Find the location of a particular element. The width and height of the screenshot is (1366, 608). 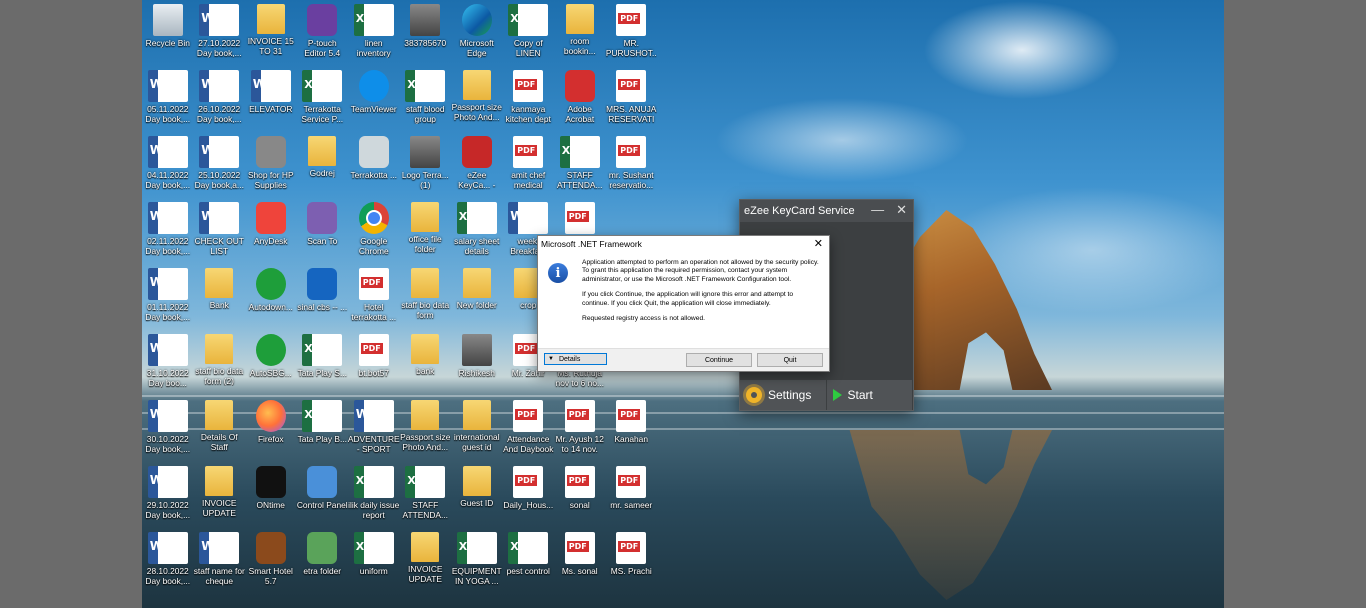

desktop-icon: CHECK OUT LIST is located at coordinates (220, 235).